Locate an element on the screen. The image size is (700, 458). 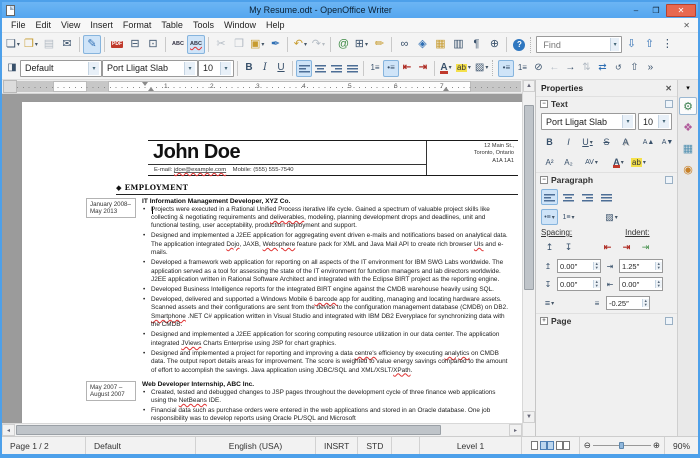
table-button: ⊞ ▾ is located at coordinates (361, 44).